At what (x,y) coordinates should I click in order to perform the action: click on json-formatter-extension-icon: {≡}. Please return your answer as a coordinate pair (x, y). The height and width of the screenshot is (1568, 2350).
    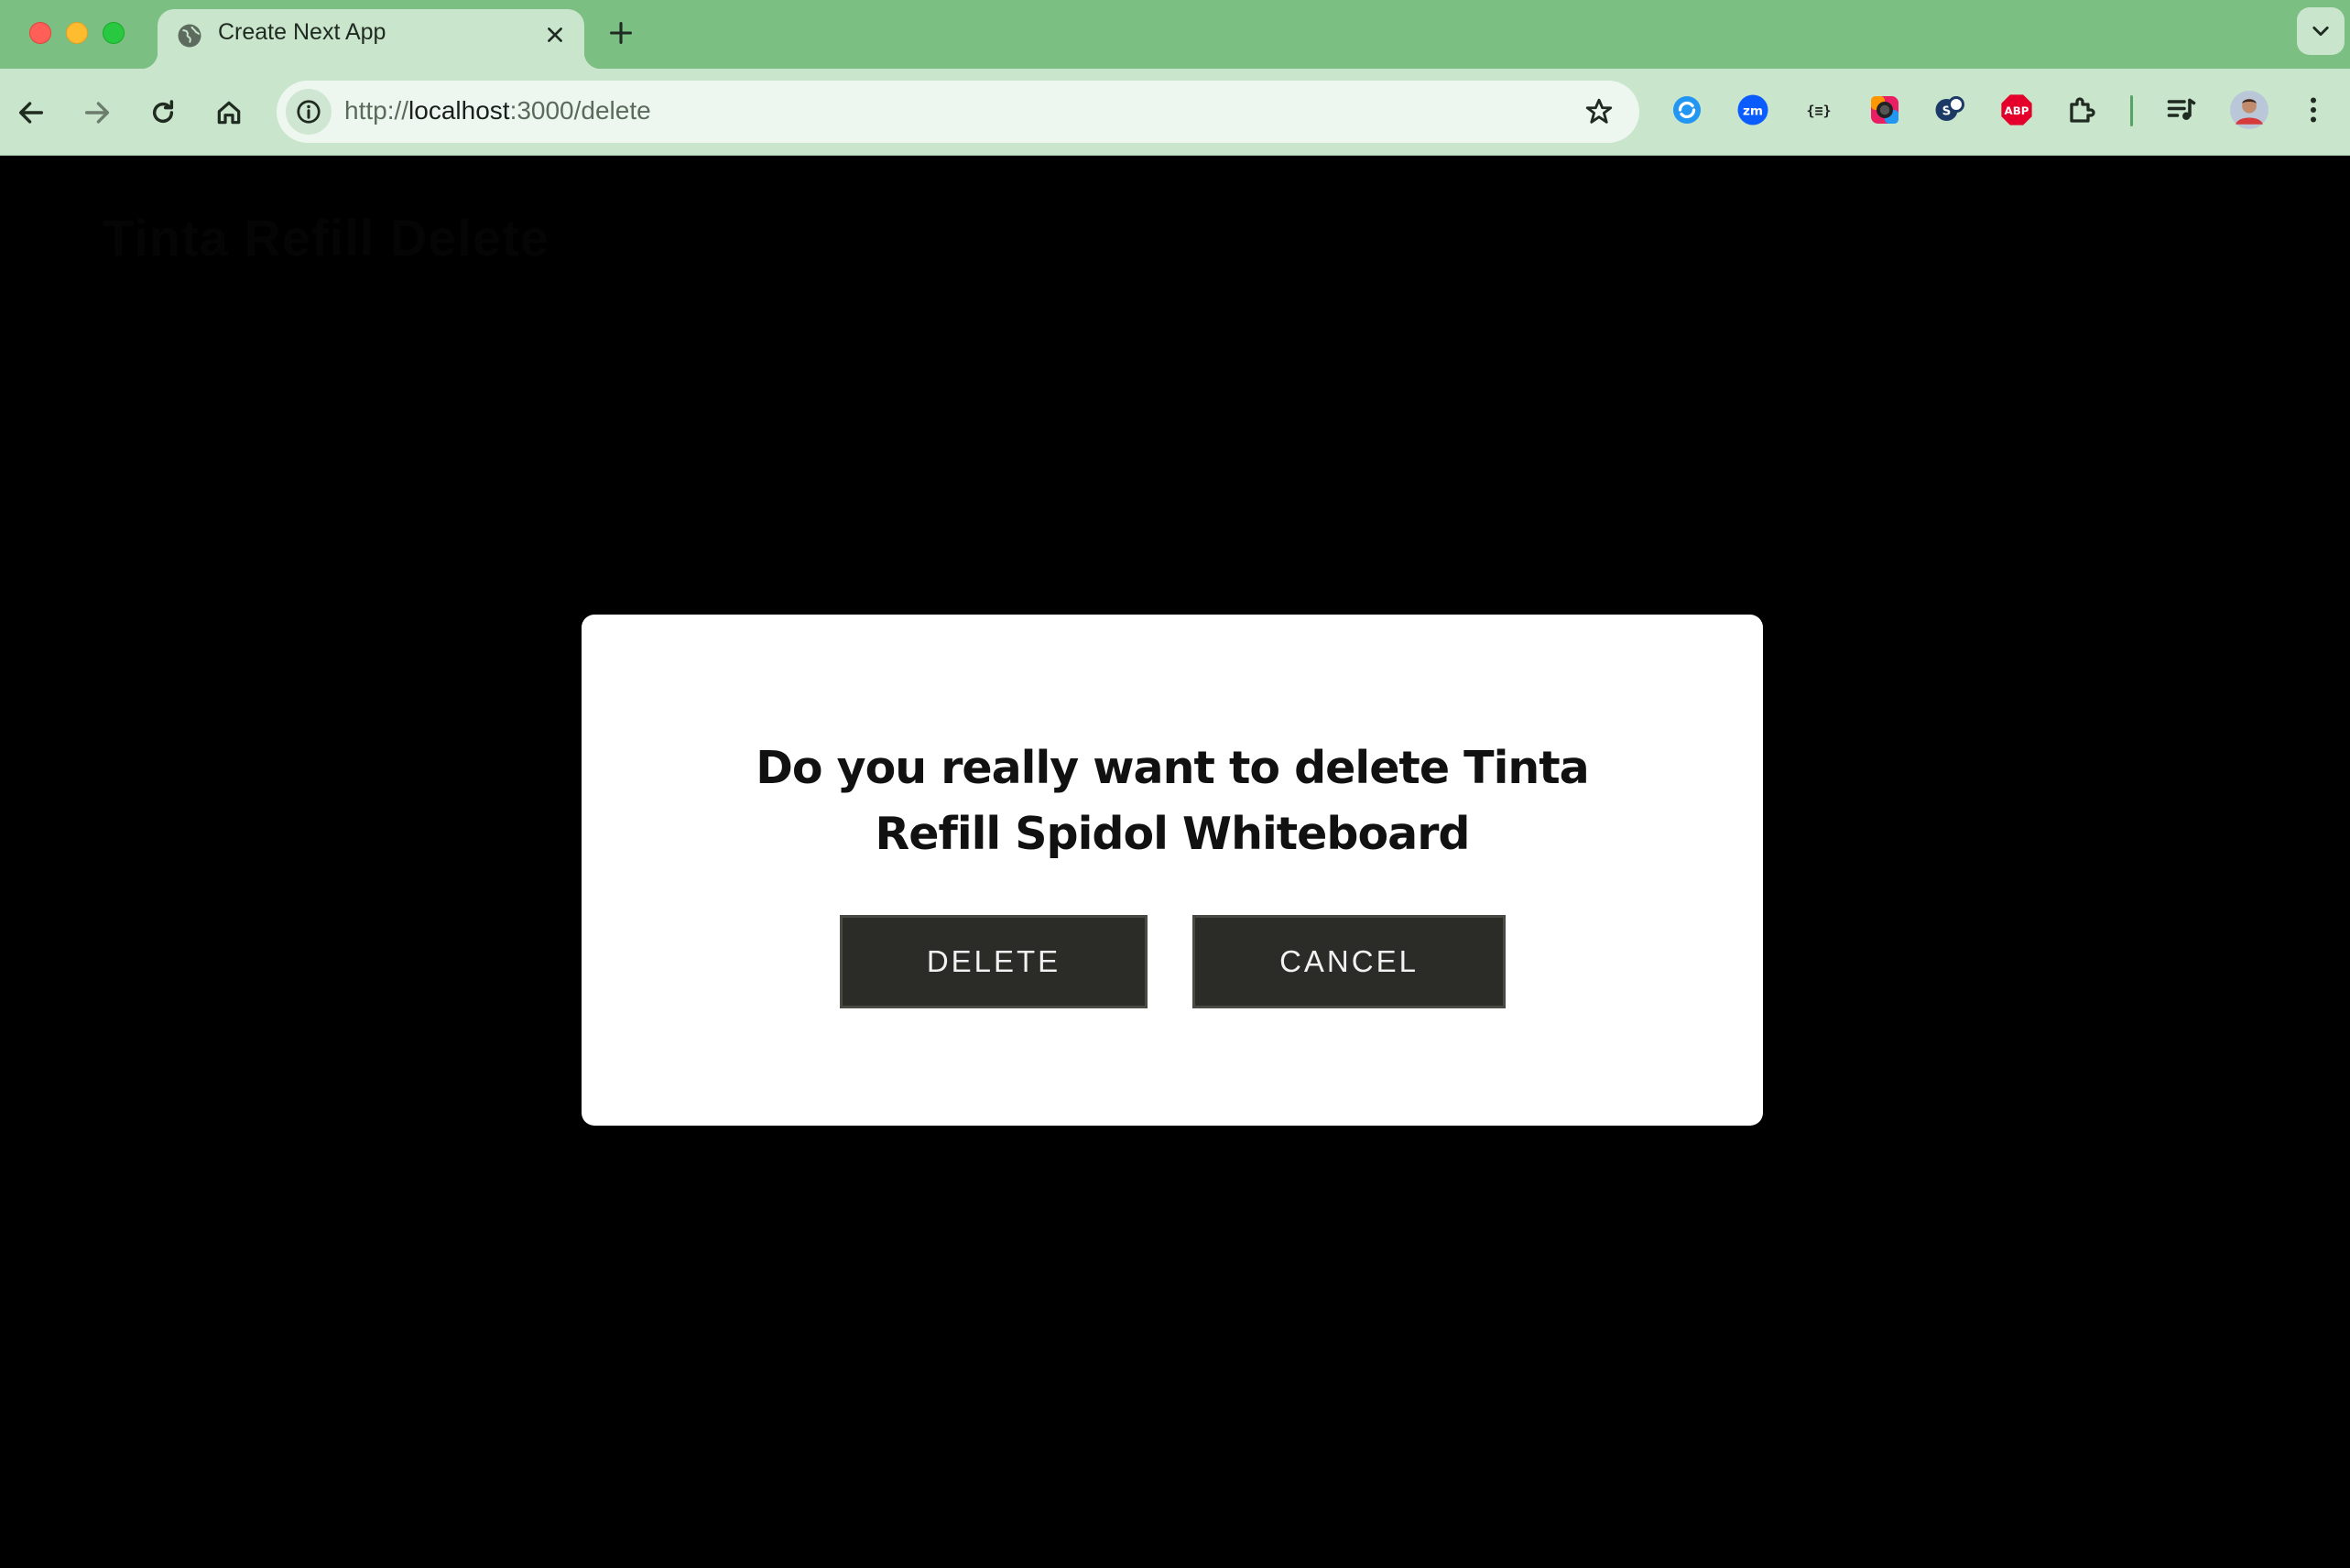
    Looking at the image, I should click on (1819, 110).